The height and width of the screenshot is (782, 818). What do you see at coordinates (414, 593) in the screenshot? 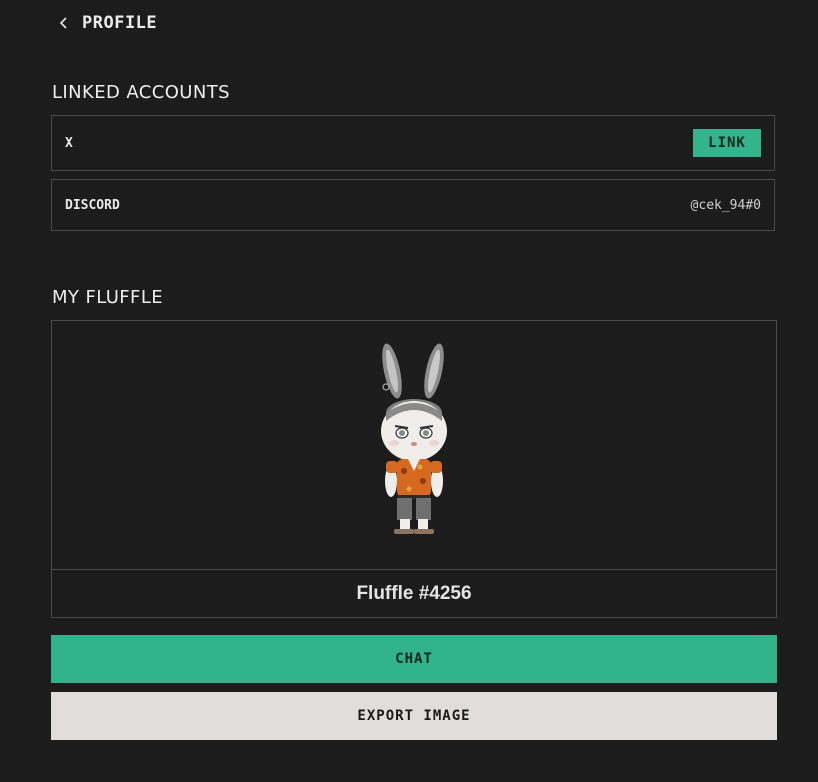
I see `fluffle-name: Fluffle #4256` at bounding box center [414, 593].